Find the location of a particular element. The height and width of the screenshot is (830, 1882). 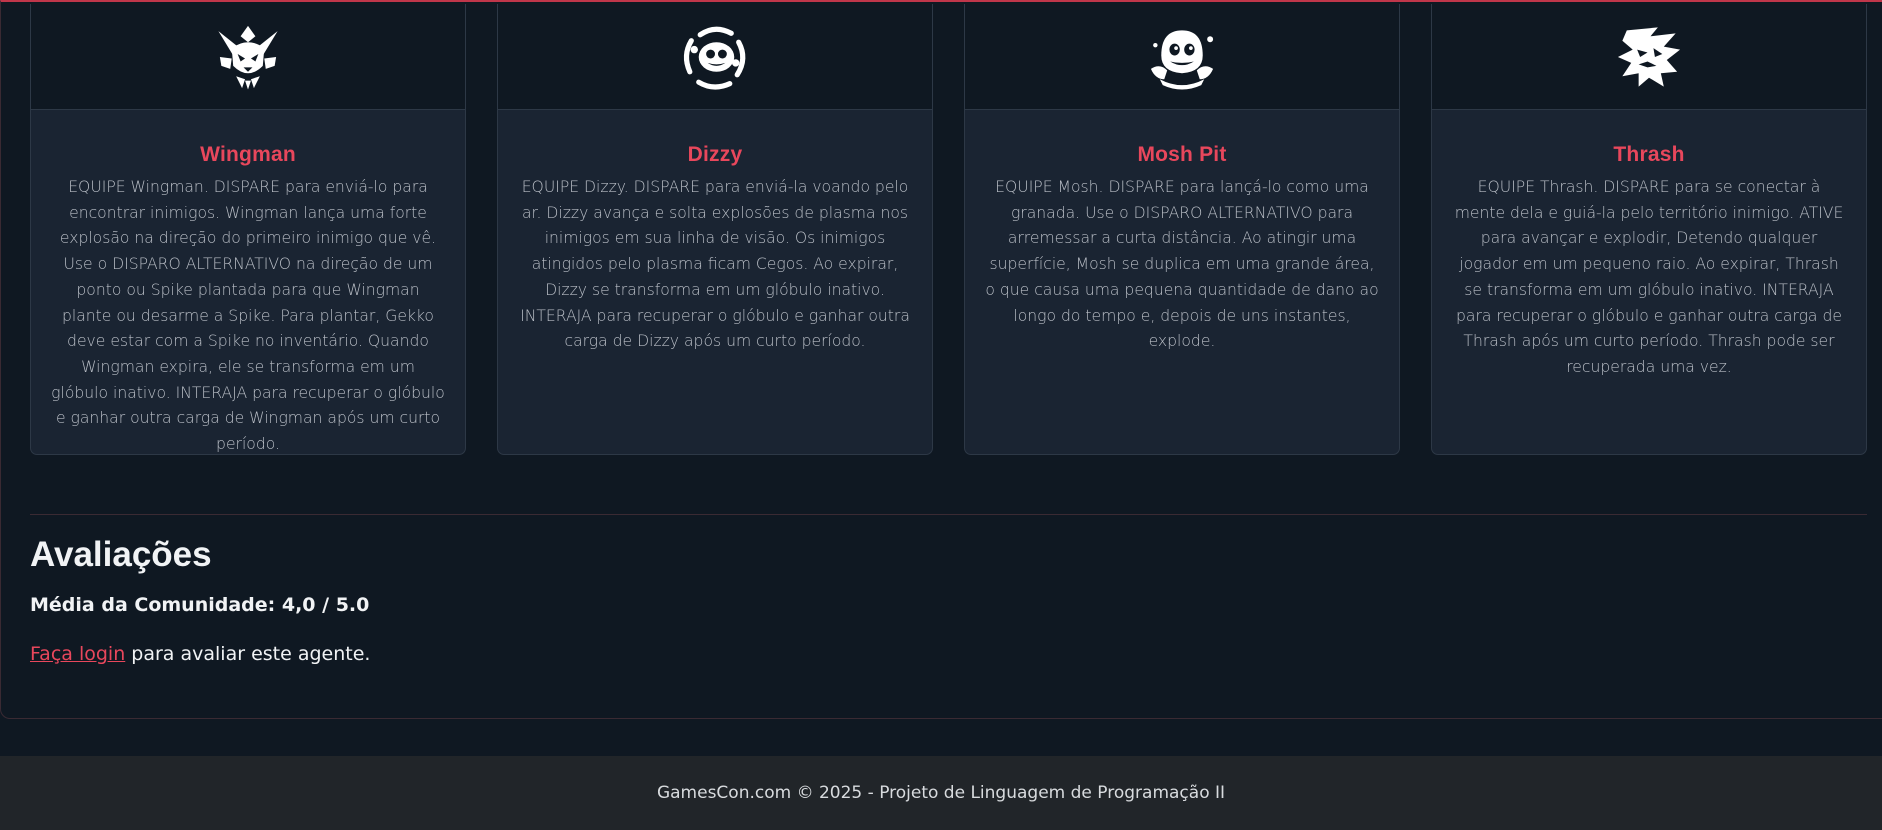

login-link: Faça login is located at coordinates (77, 654).